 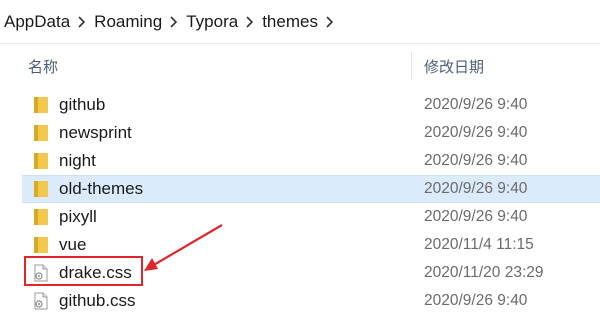 What do you see at coordinates (95, 132) in the screenshot?
I see `file-name: newsprint` at bounding box center [95, 132].